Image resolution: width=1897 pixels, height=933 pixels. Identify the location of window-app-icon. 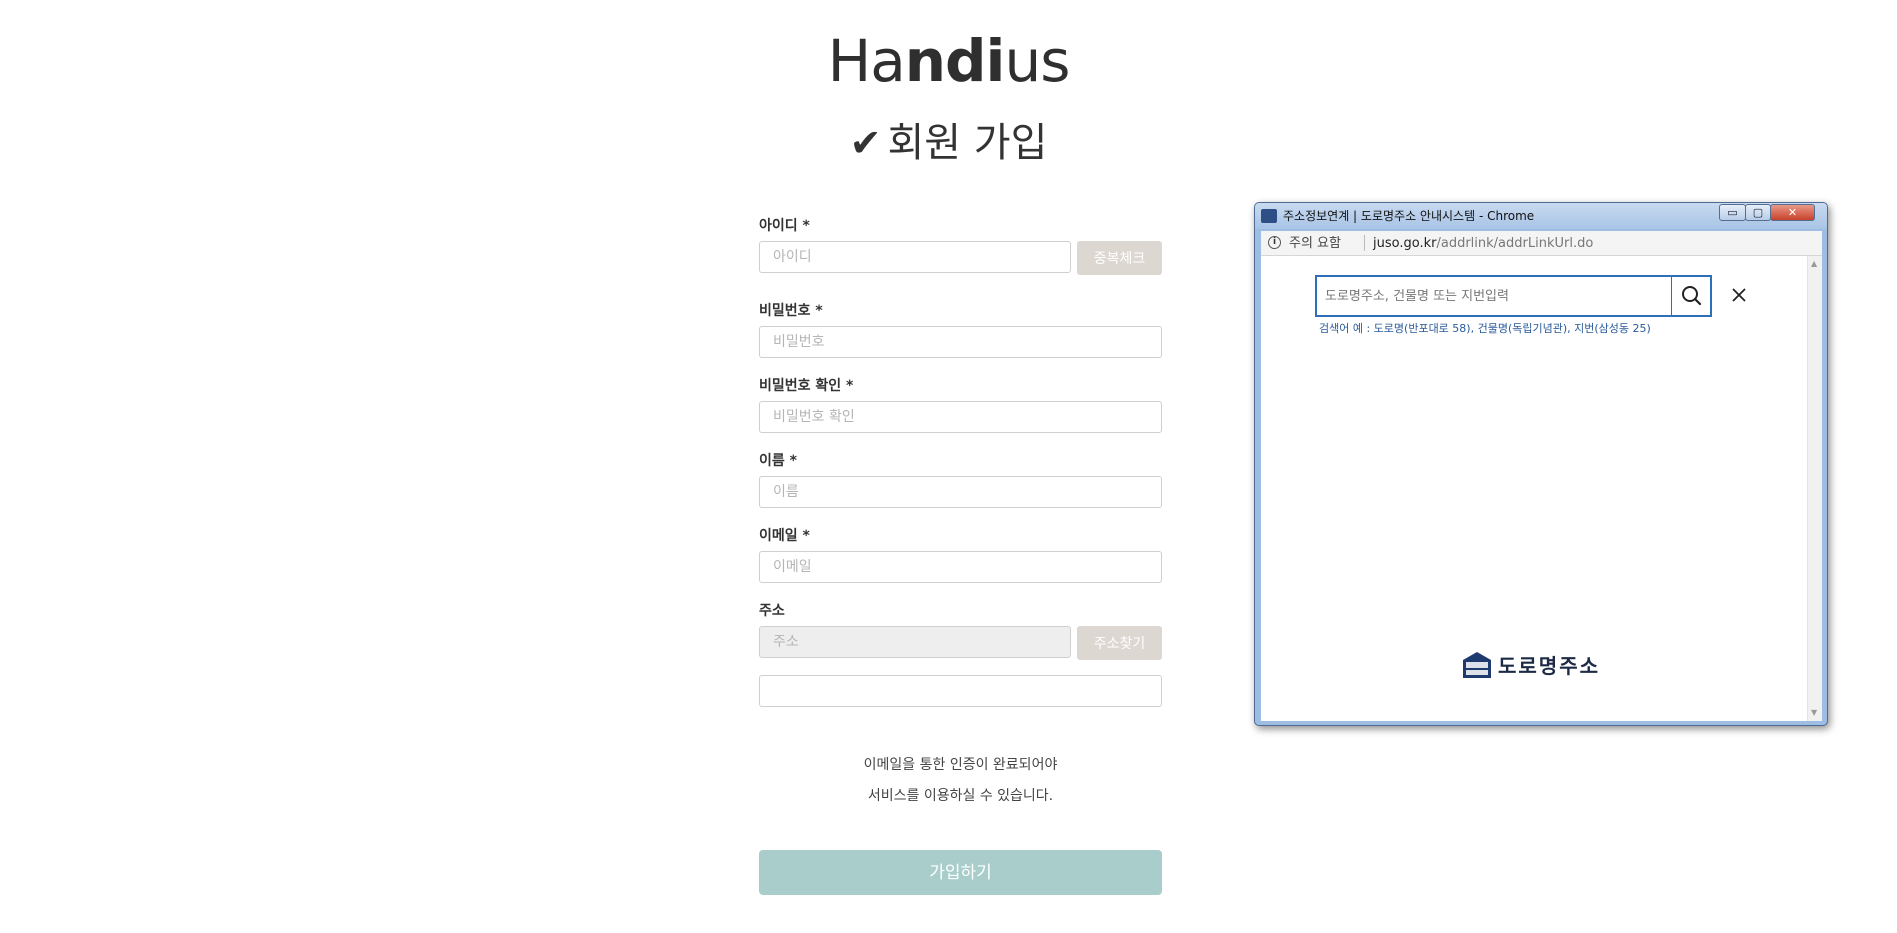
(1269, 216).